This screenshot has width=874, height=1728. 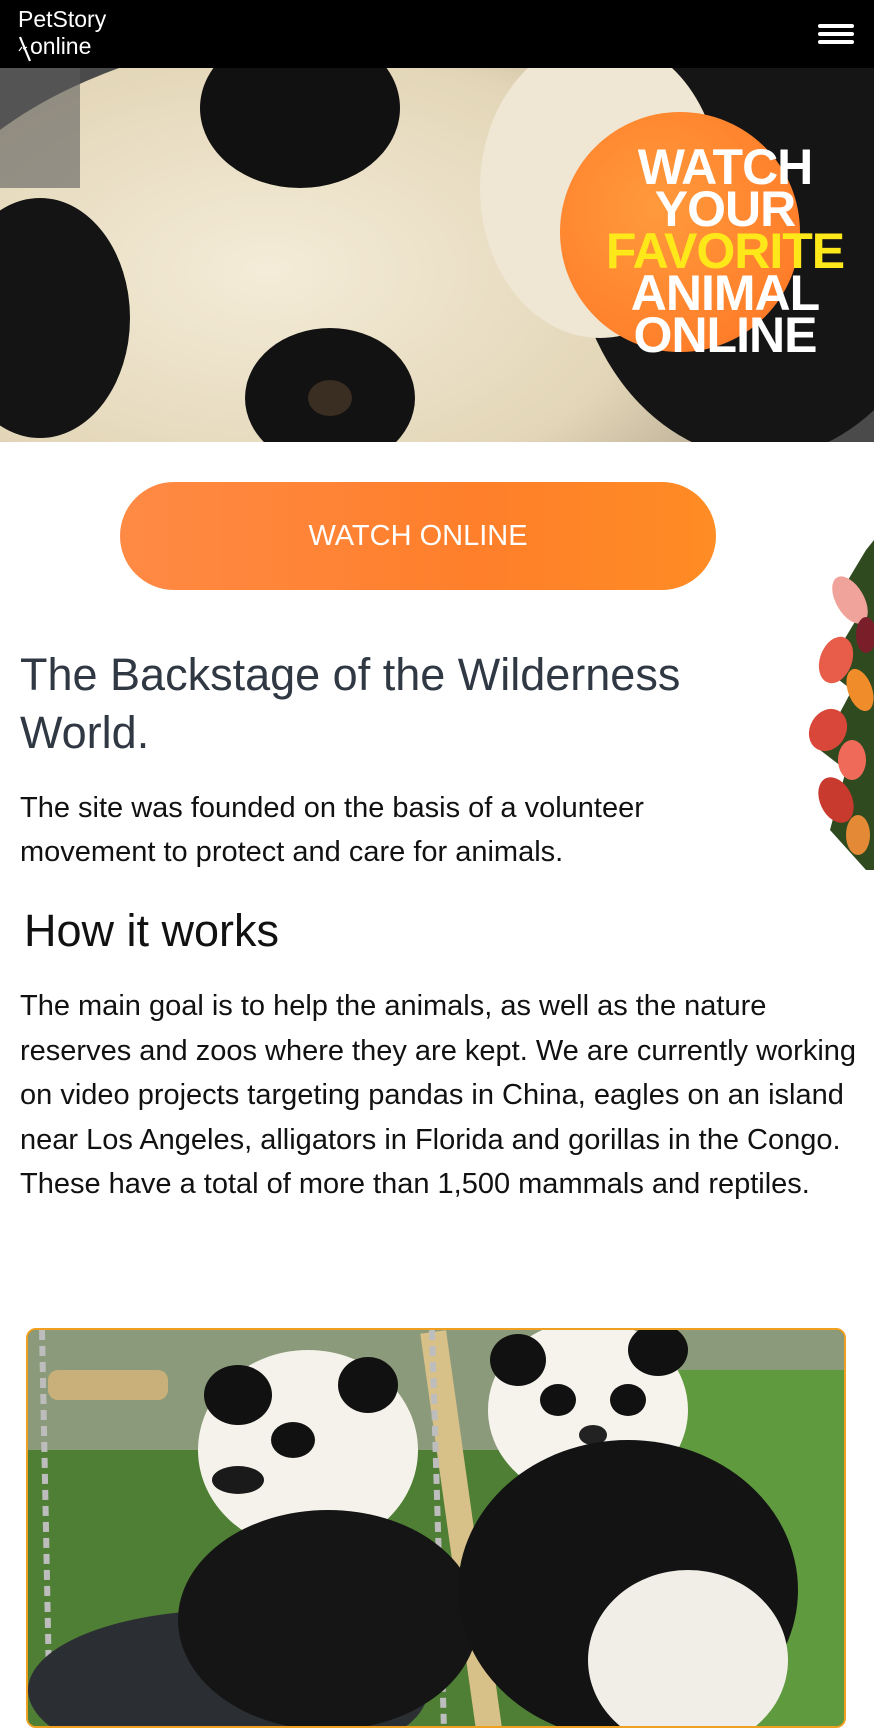 I want to click on site-logo: PetStory online, so click(x=73, y=34).